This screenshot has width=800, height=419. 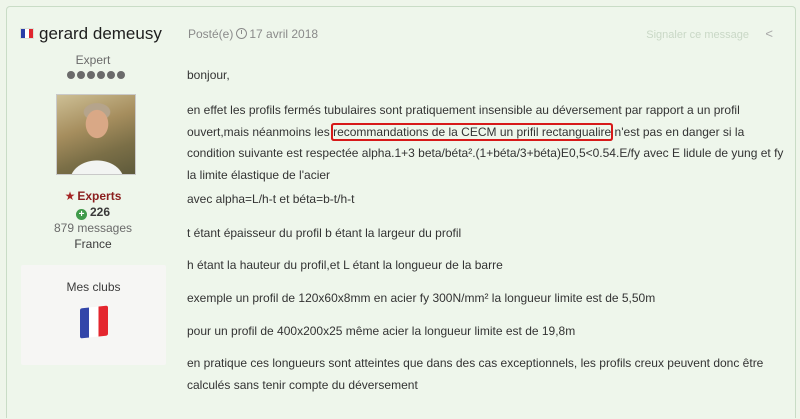 What do you see at coordinates (283, 34) in the screenshot?
I see `post-date: 17 avril 2018` at bounding box center [283, 34].